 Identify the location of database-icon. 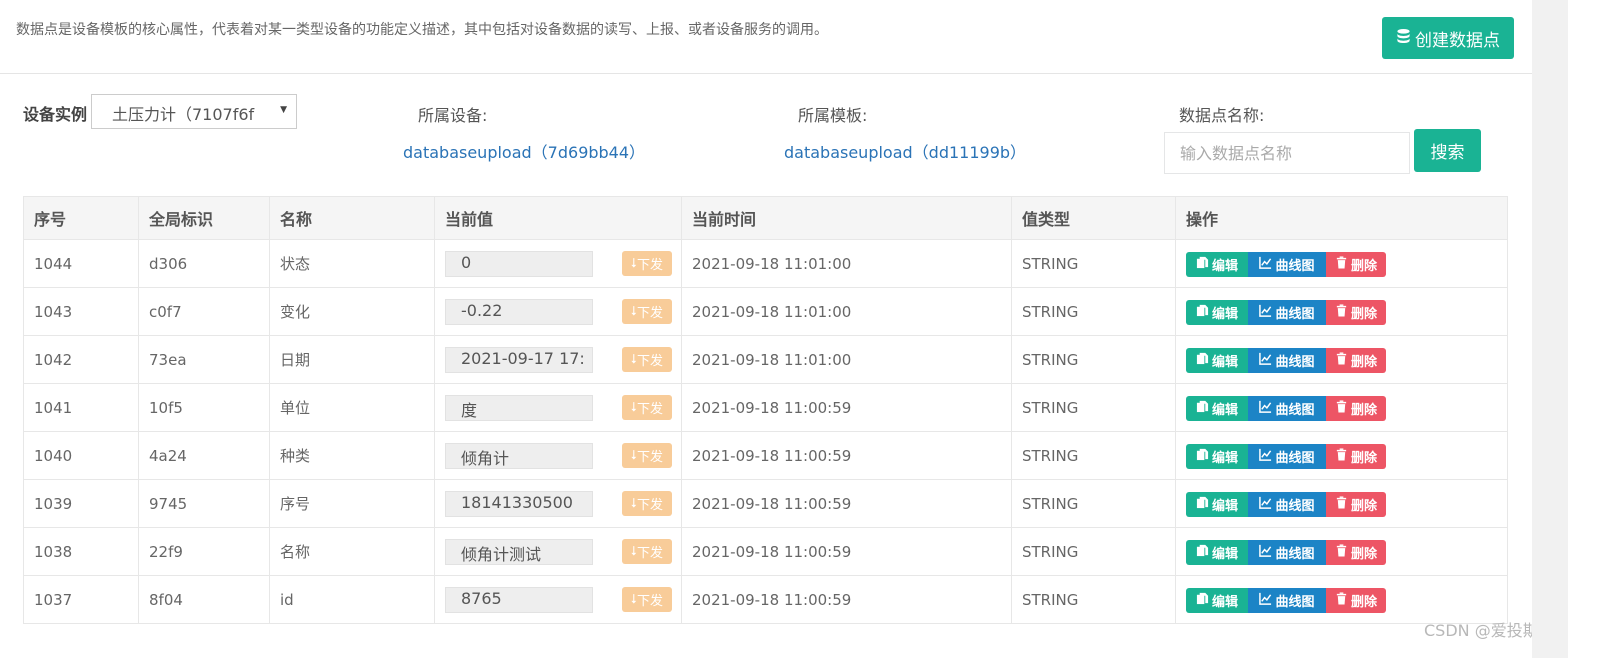
(1403, 38).